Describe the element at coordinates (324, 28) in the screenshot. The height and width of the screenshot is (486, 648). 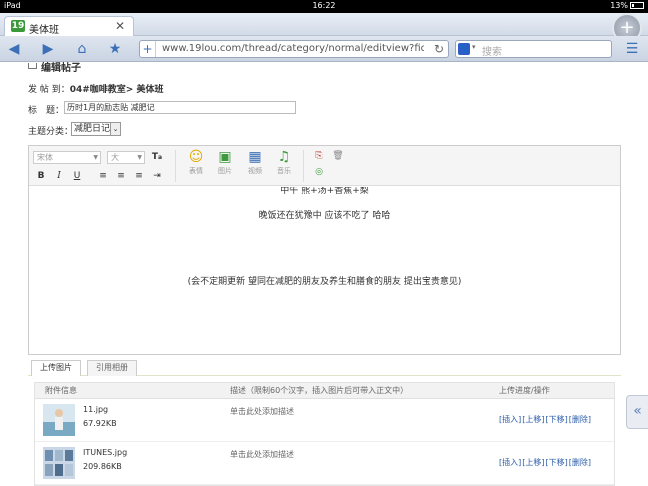
I see `tab-bar: 19 美体班 ✕ +` at that location.